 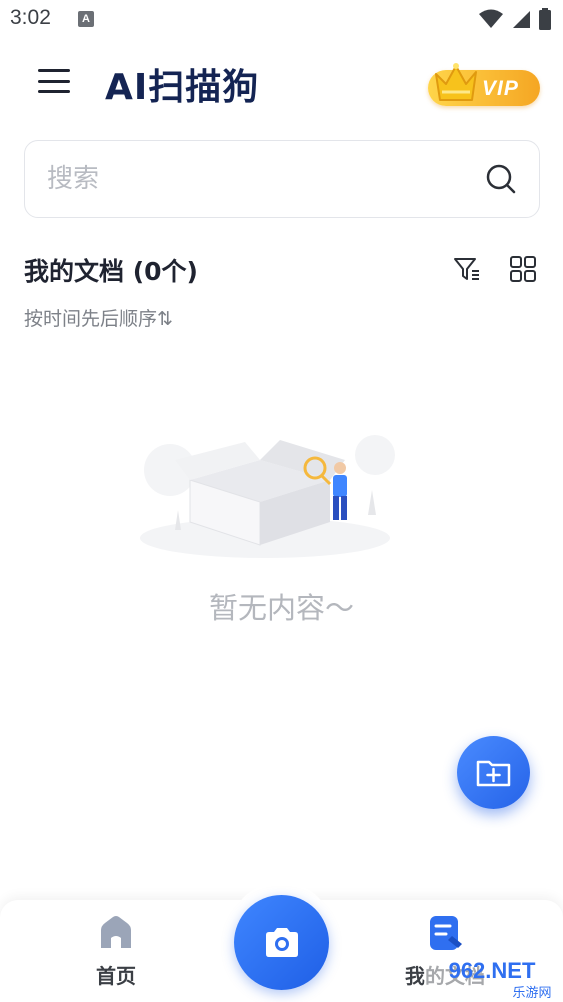 What do you see at coordinates (523, 269) in the screenshot?
I see `grid-view-icon` at bounding box center [523, 269].